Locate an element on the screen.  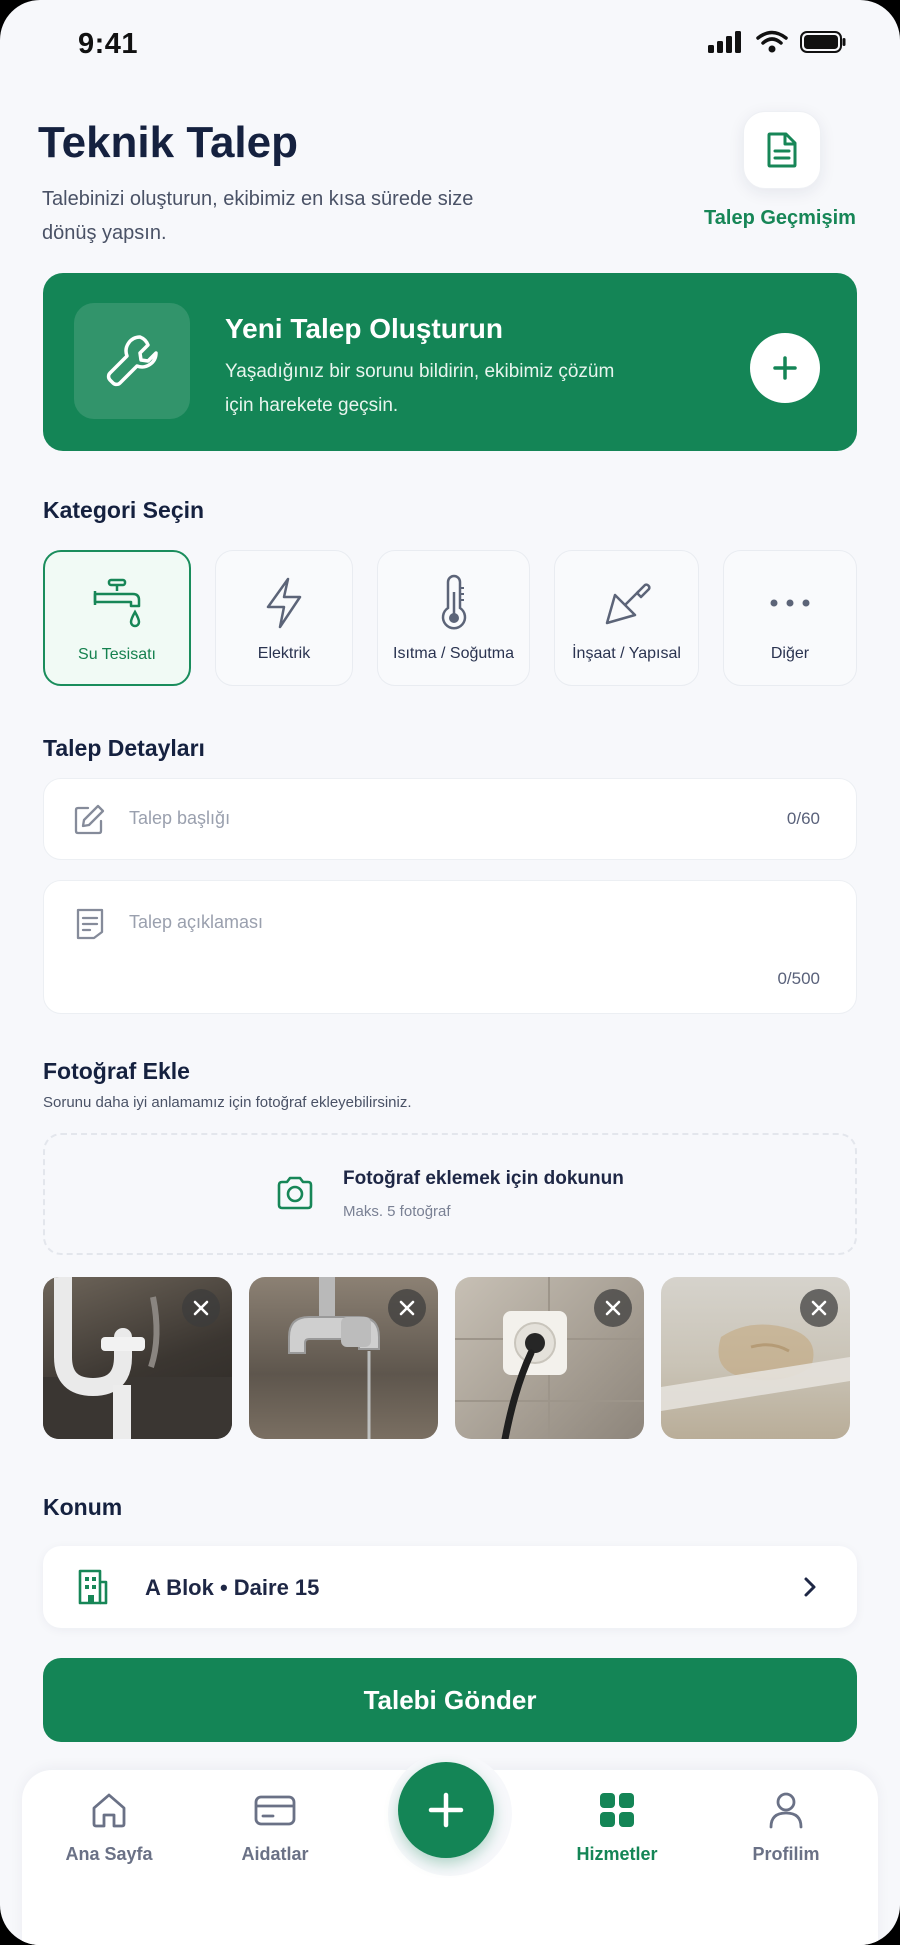
tab-label: Aidatlar is located at coordinates (275, 1854).